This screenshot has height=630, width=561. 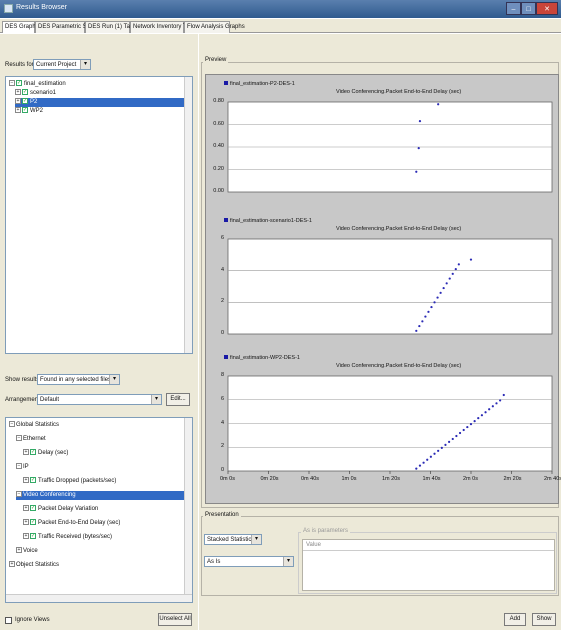 What do you see at coordinates (49, 495) in the screenshot?
I see `stat-tree-label: Video Conferencing` at bounding box center [49, 495].